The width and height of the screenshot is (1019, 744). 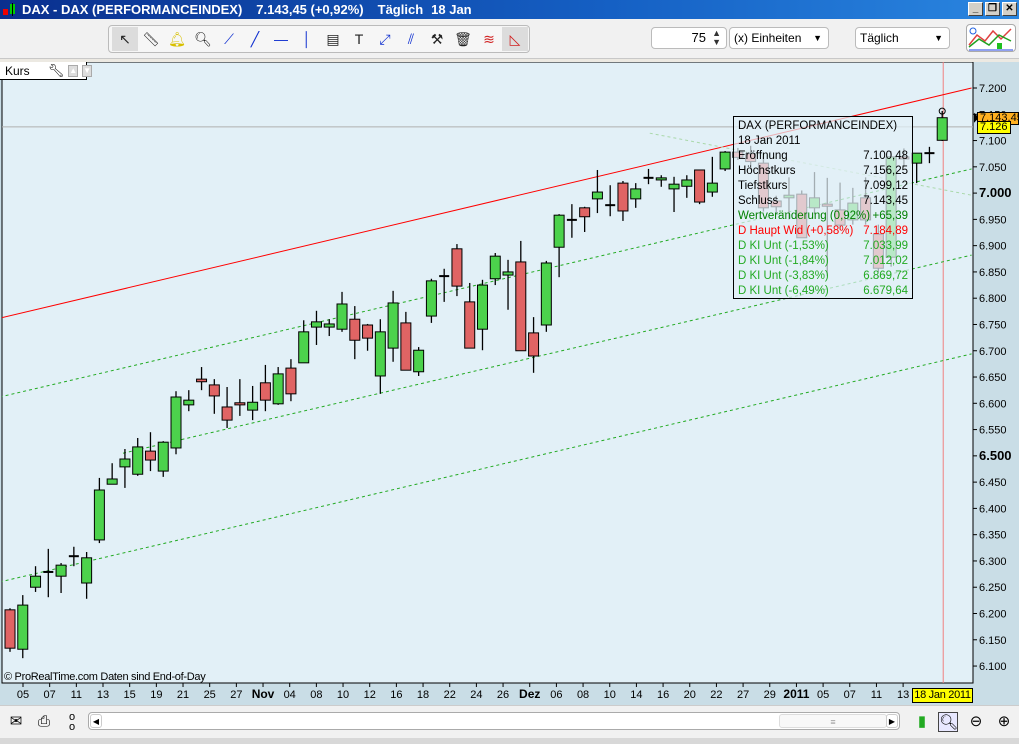 What do you see at coordinates (783, 276) in the screenshot?
I see `tooltip-row-label: D KI Unt (-3,83%)` at bounding box center [783, 276].